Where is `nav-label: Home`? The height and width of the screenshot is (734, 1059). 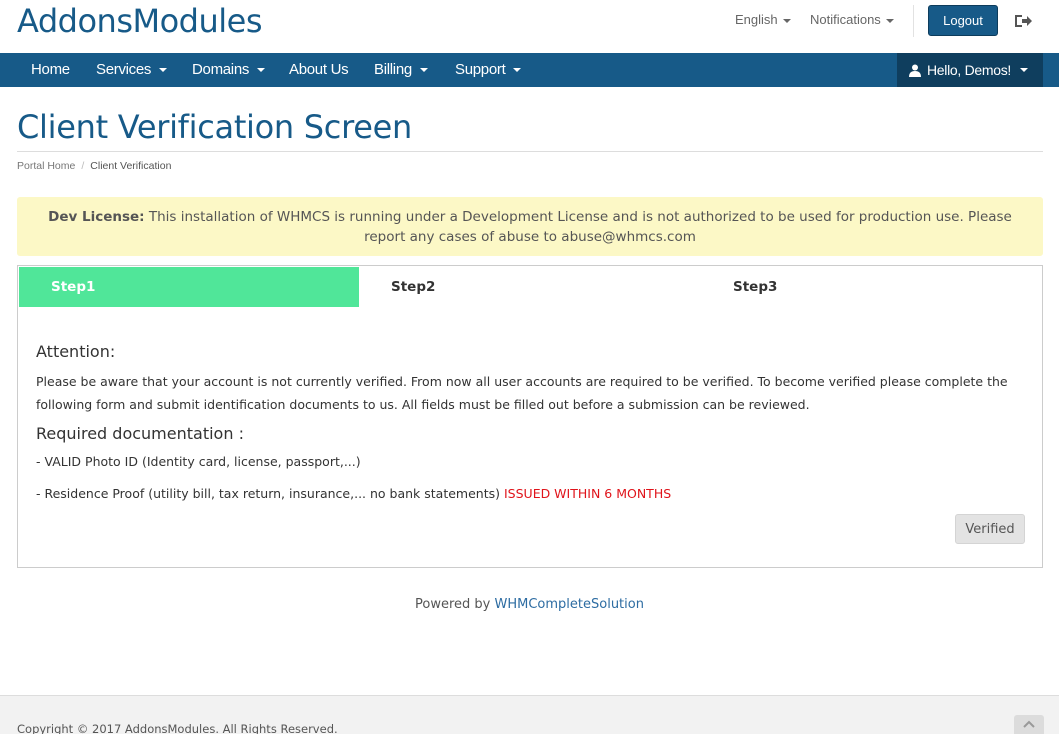
nav-label: Home is located at coordinates (50, 69).